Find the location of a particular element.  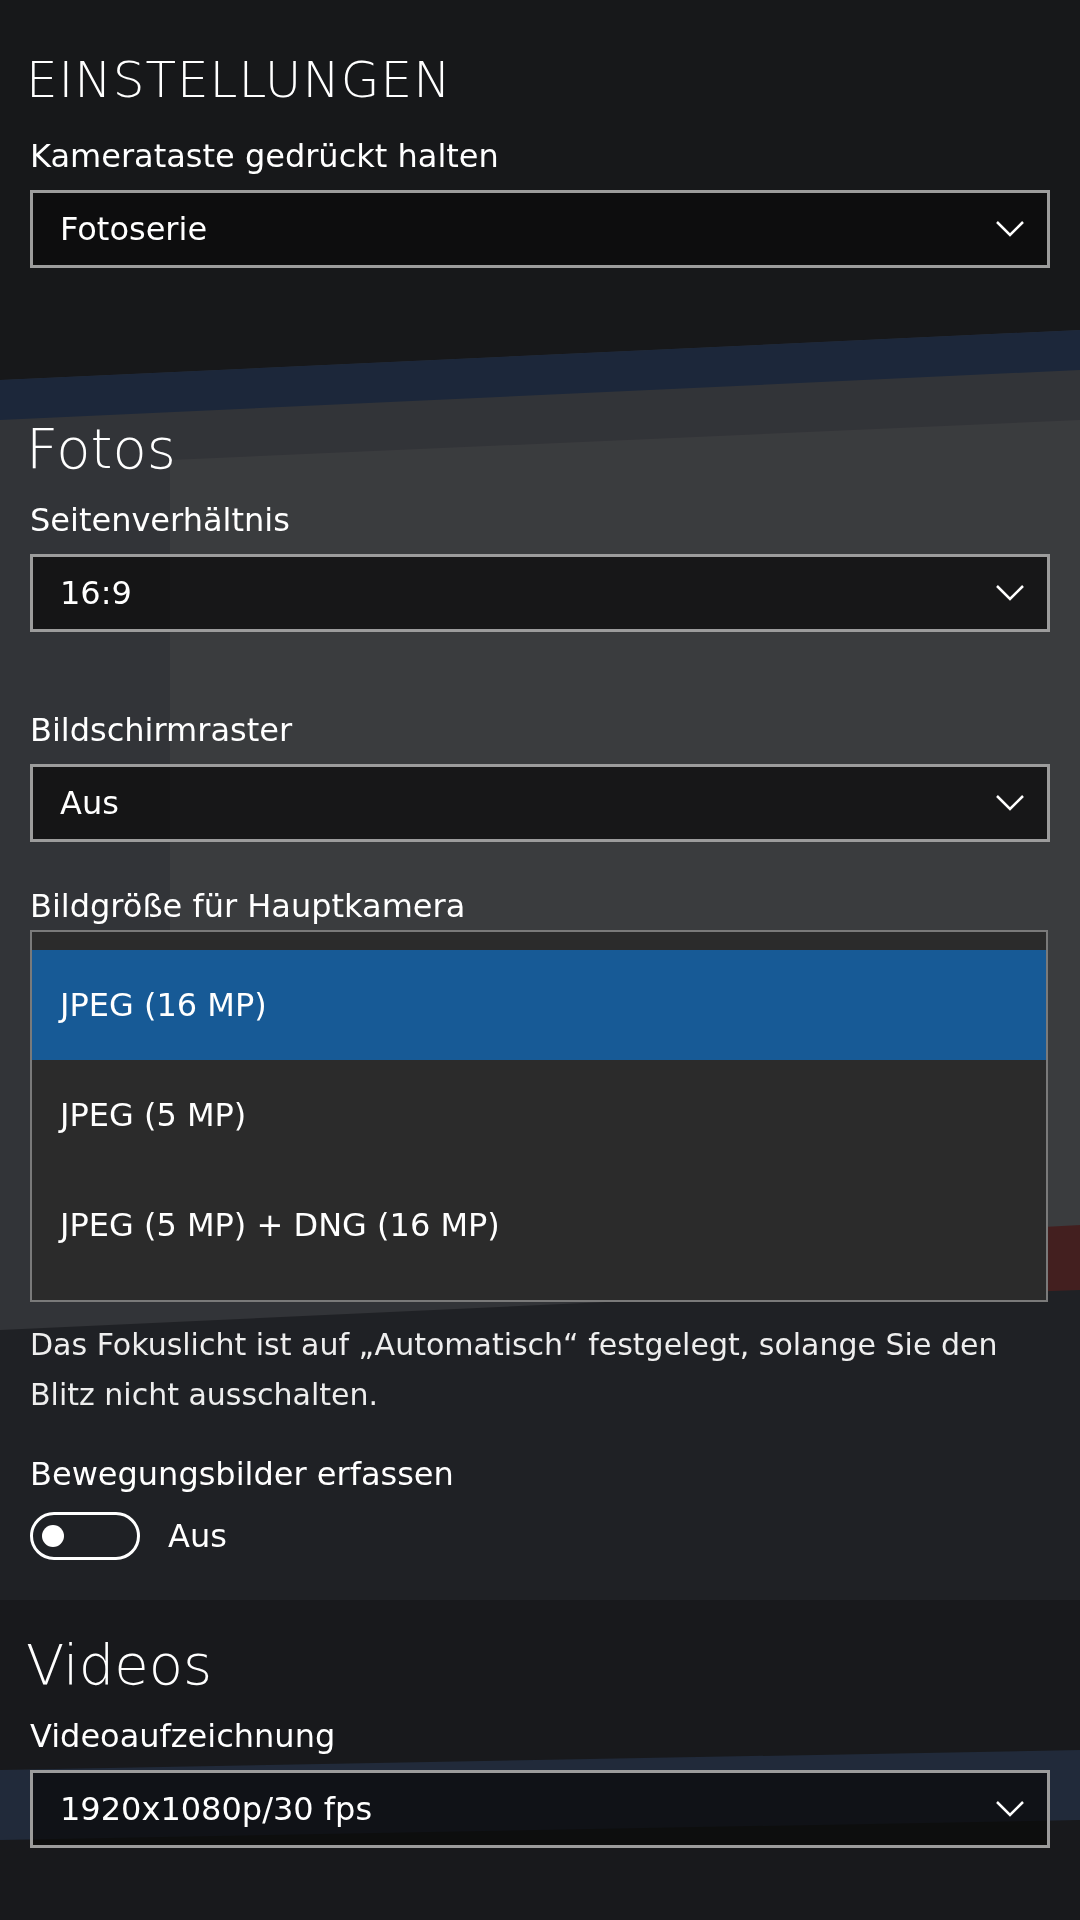

setting-label: Seitenverhältnis is located at coordinates (160, 520).